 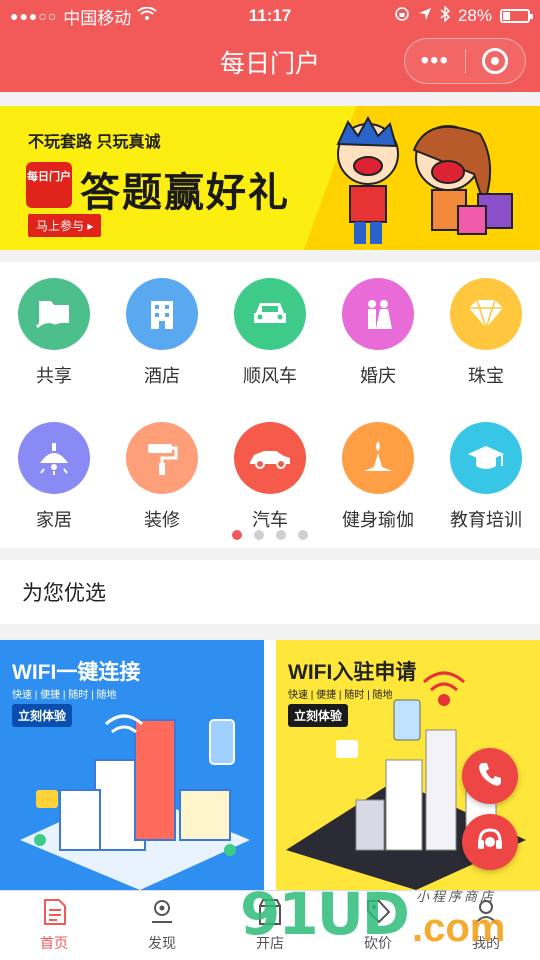 I want to click on tab-bar: 首页 发现 开店 砍价 我的, so click(x=270, y=925).